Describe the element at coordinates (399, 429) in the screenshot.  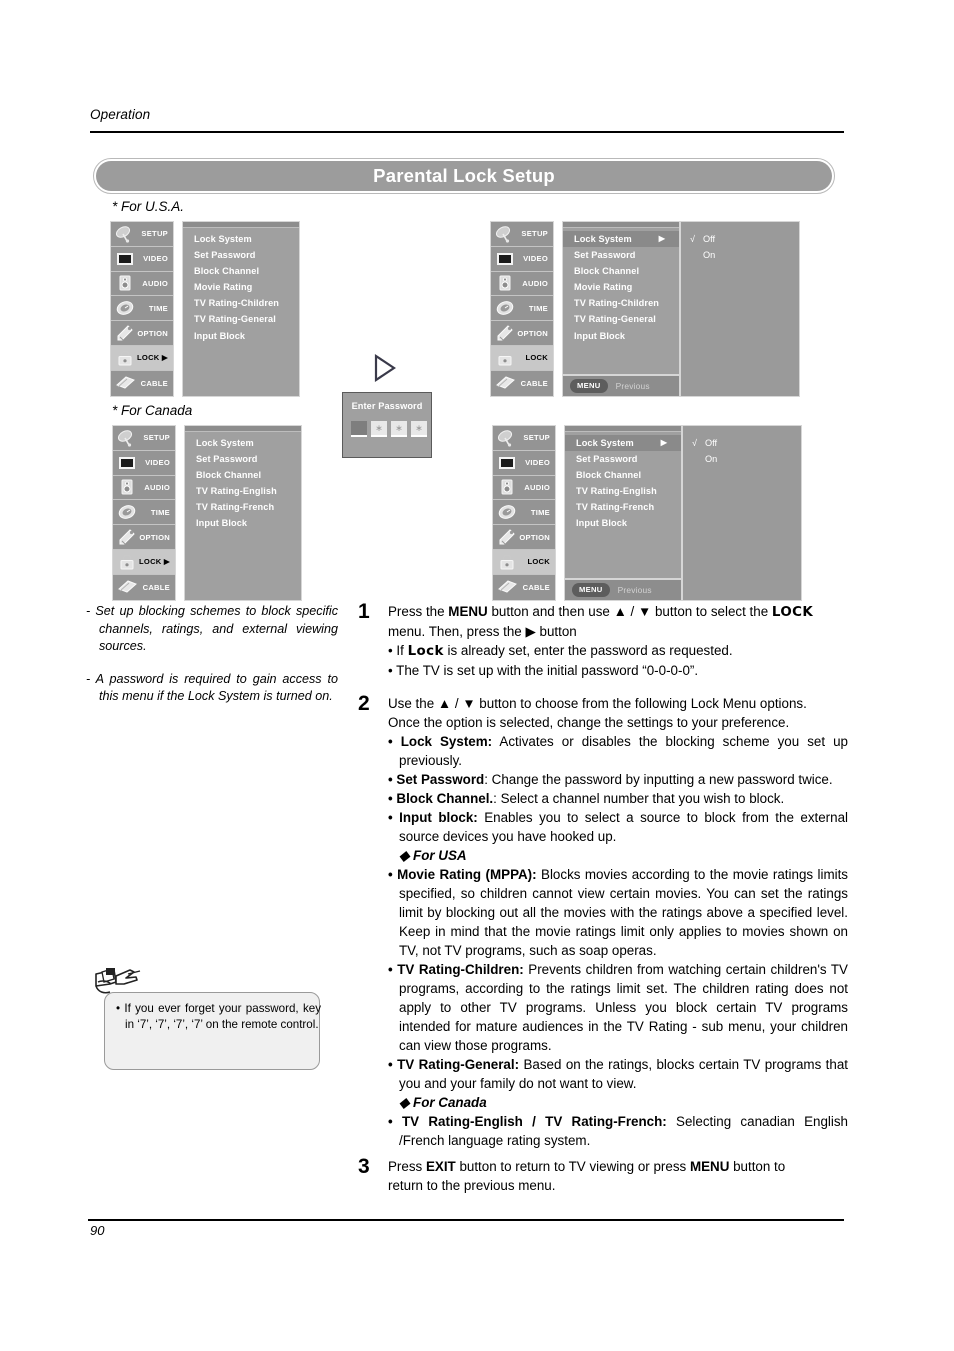
I see `password-cell-3: ∗` at that location.